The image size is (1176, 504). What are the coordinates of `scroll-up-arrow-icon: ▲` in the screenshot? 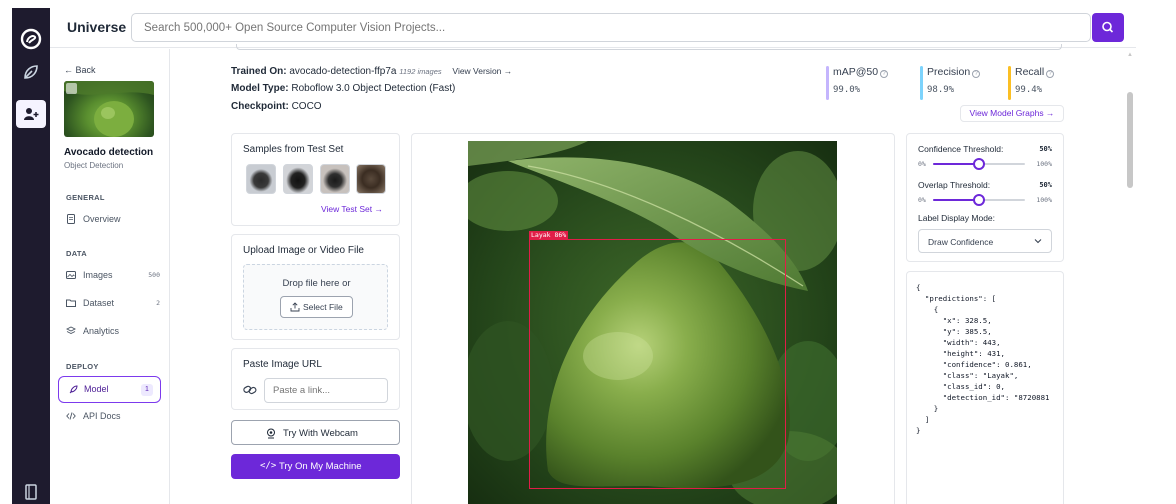 It's located at (1130, 55).